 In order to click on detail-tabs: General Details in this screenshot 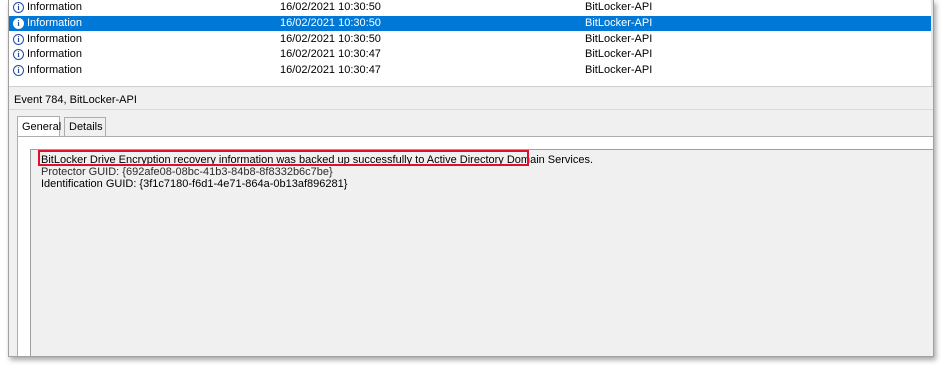, I will do `click(467, 126)`.